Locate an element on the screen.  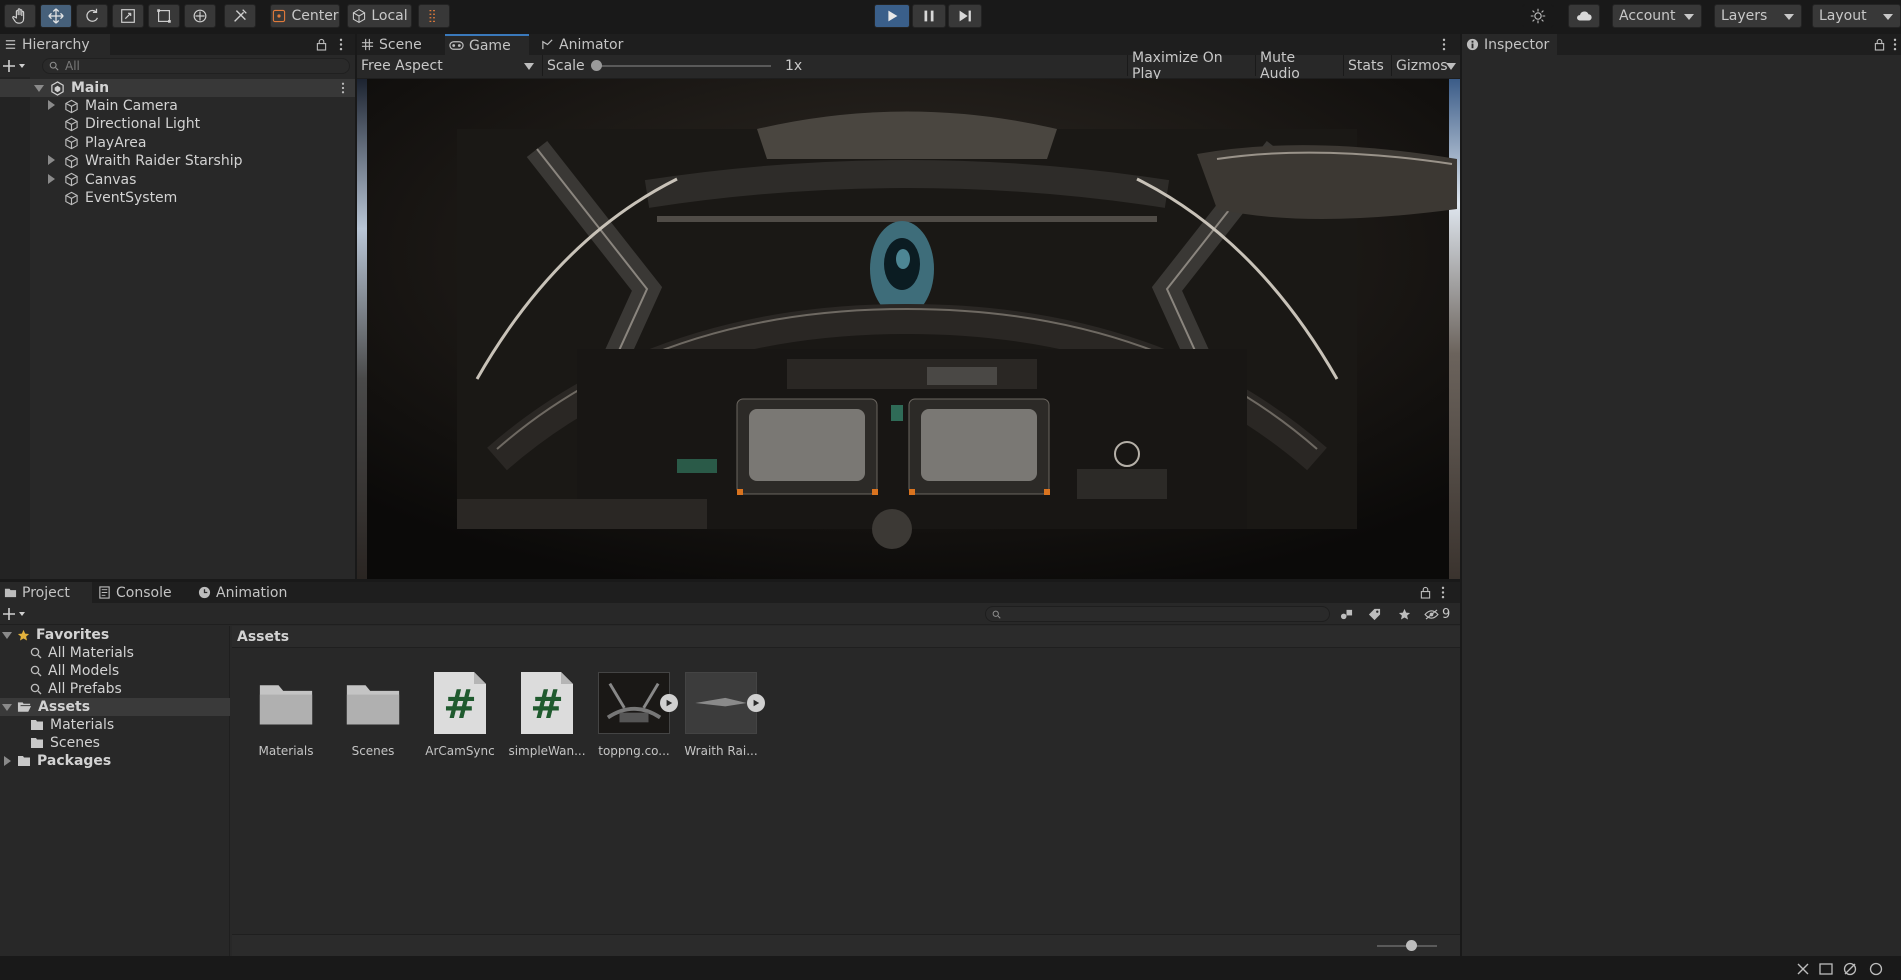
lock-icon is located at coordinates (321, 44).